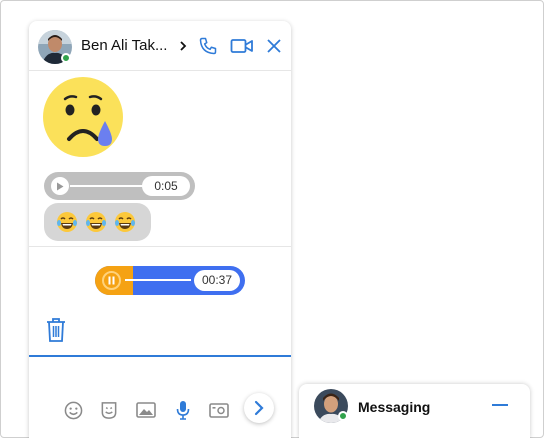  I want to click on delete-recording-button, so click(56, 330).